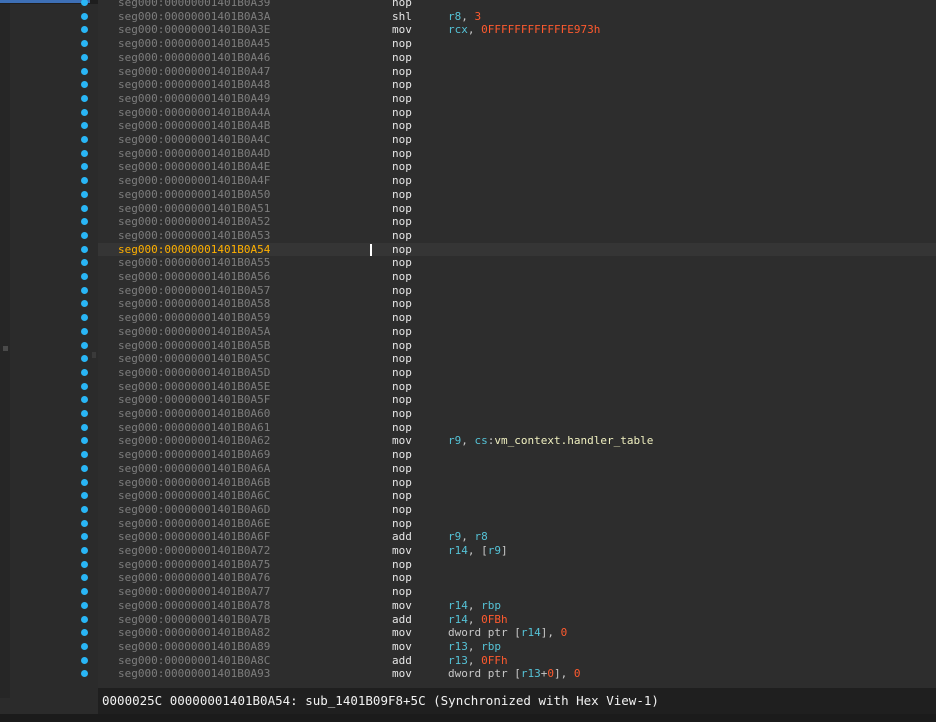 Image resolution: width=936 pixels, height=722 pixels. What do you see at coordinates (454, 16) in the screenshot?
I see `operand-reg: r8` at bounding box center [454, 16].